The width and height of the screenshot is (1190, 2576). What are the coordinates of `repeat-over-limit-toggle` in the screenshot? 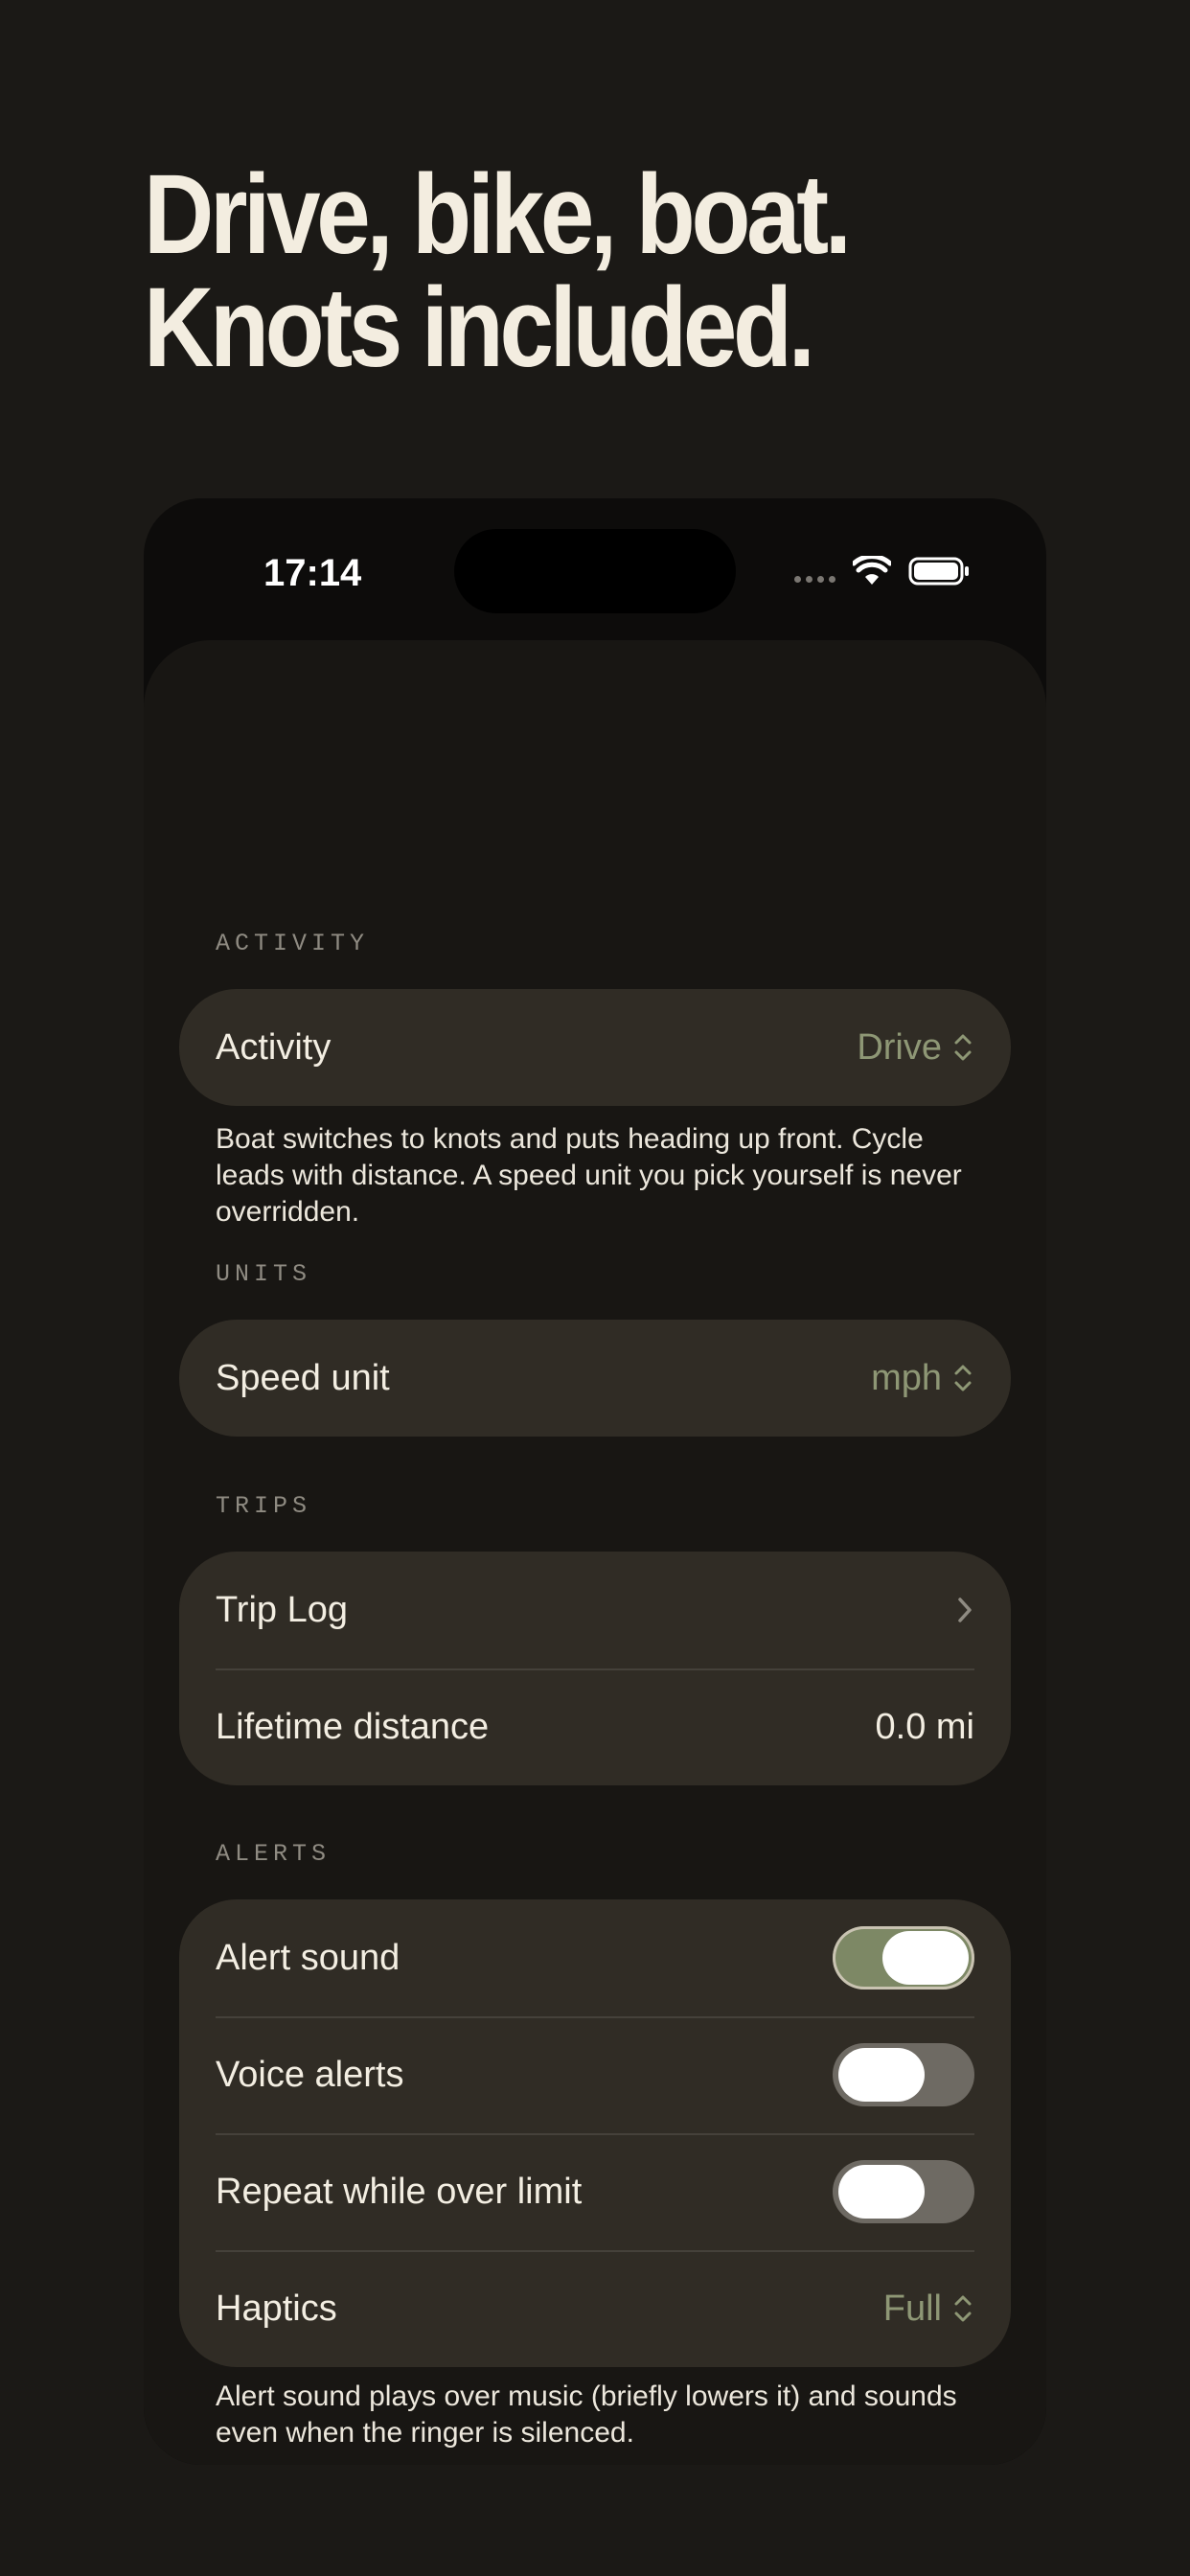 It's located at (904, 2191).